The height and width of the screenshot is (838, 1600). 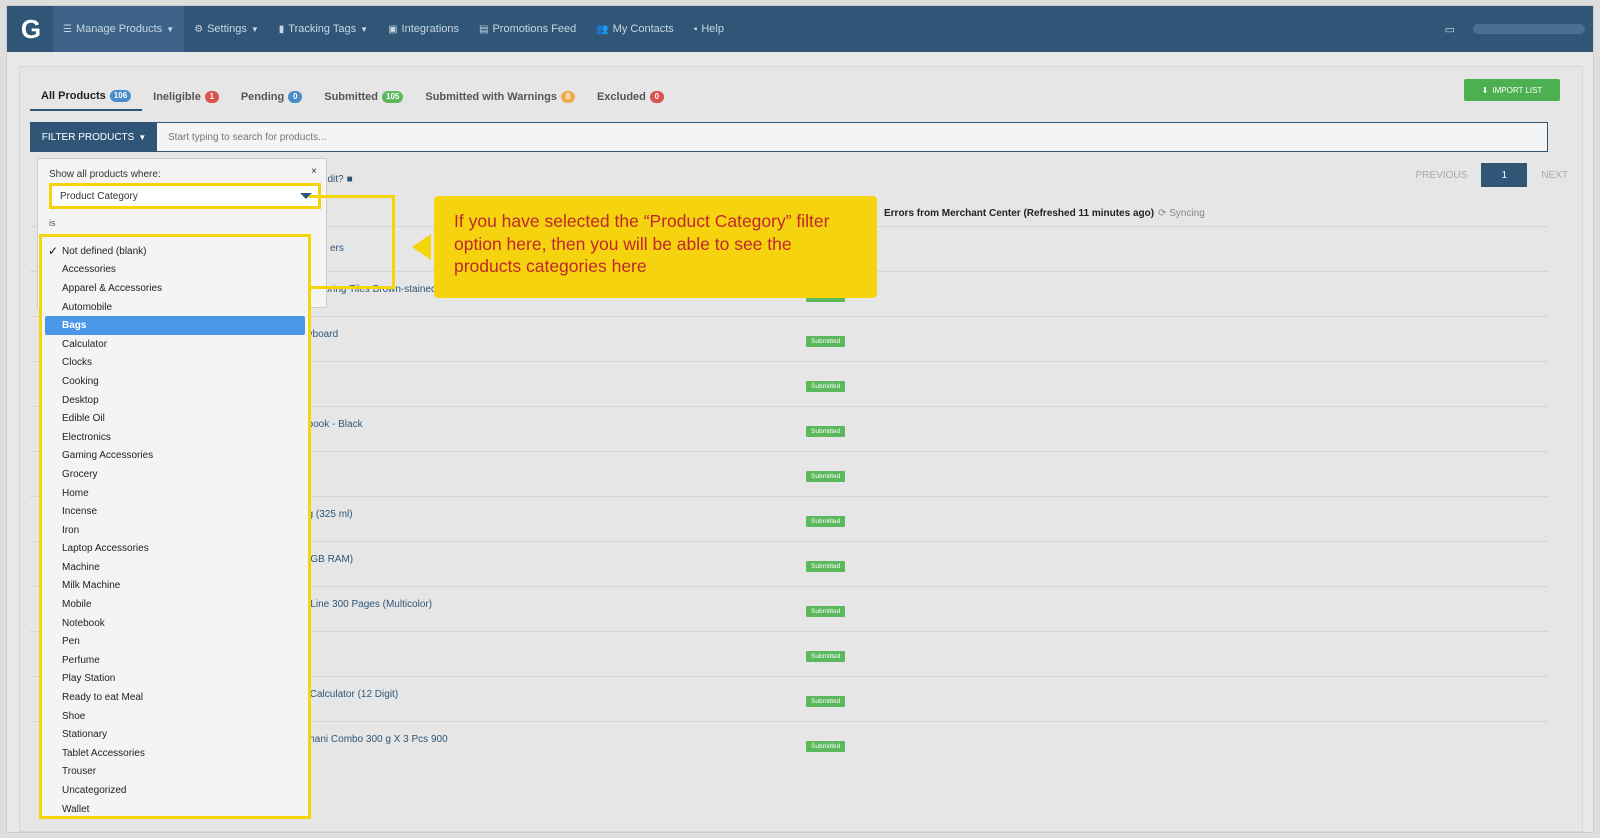 I want to click on count-badge: 106, so click(x=120, y=96).